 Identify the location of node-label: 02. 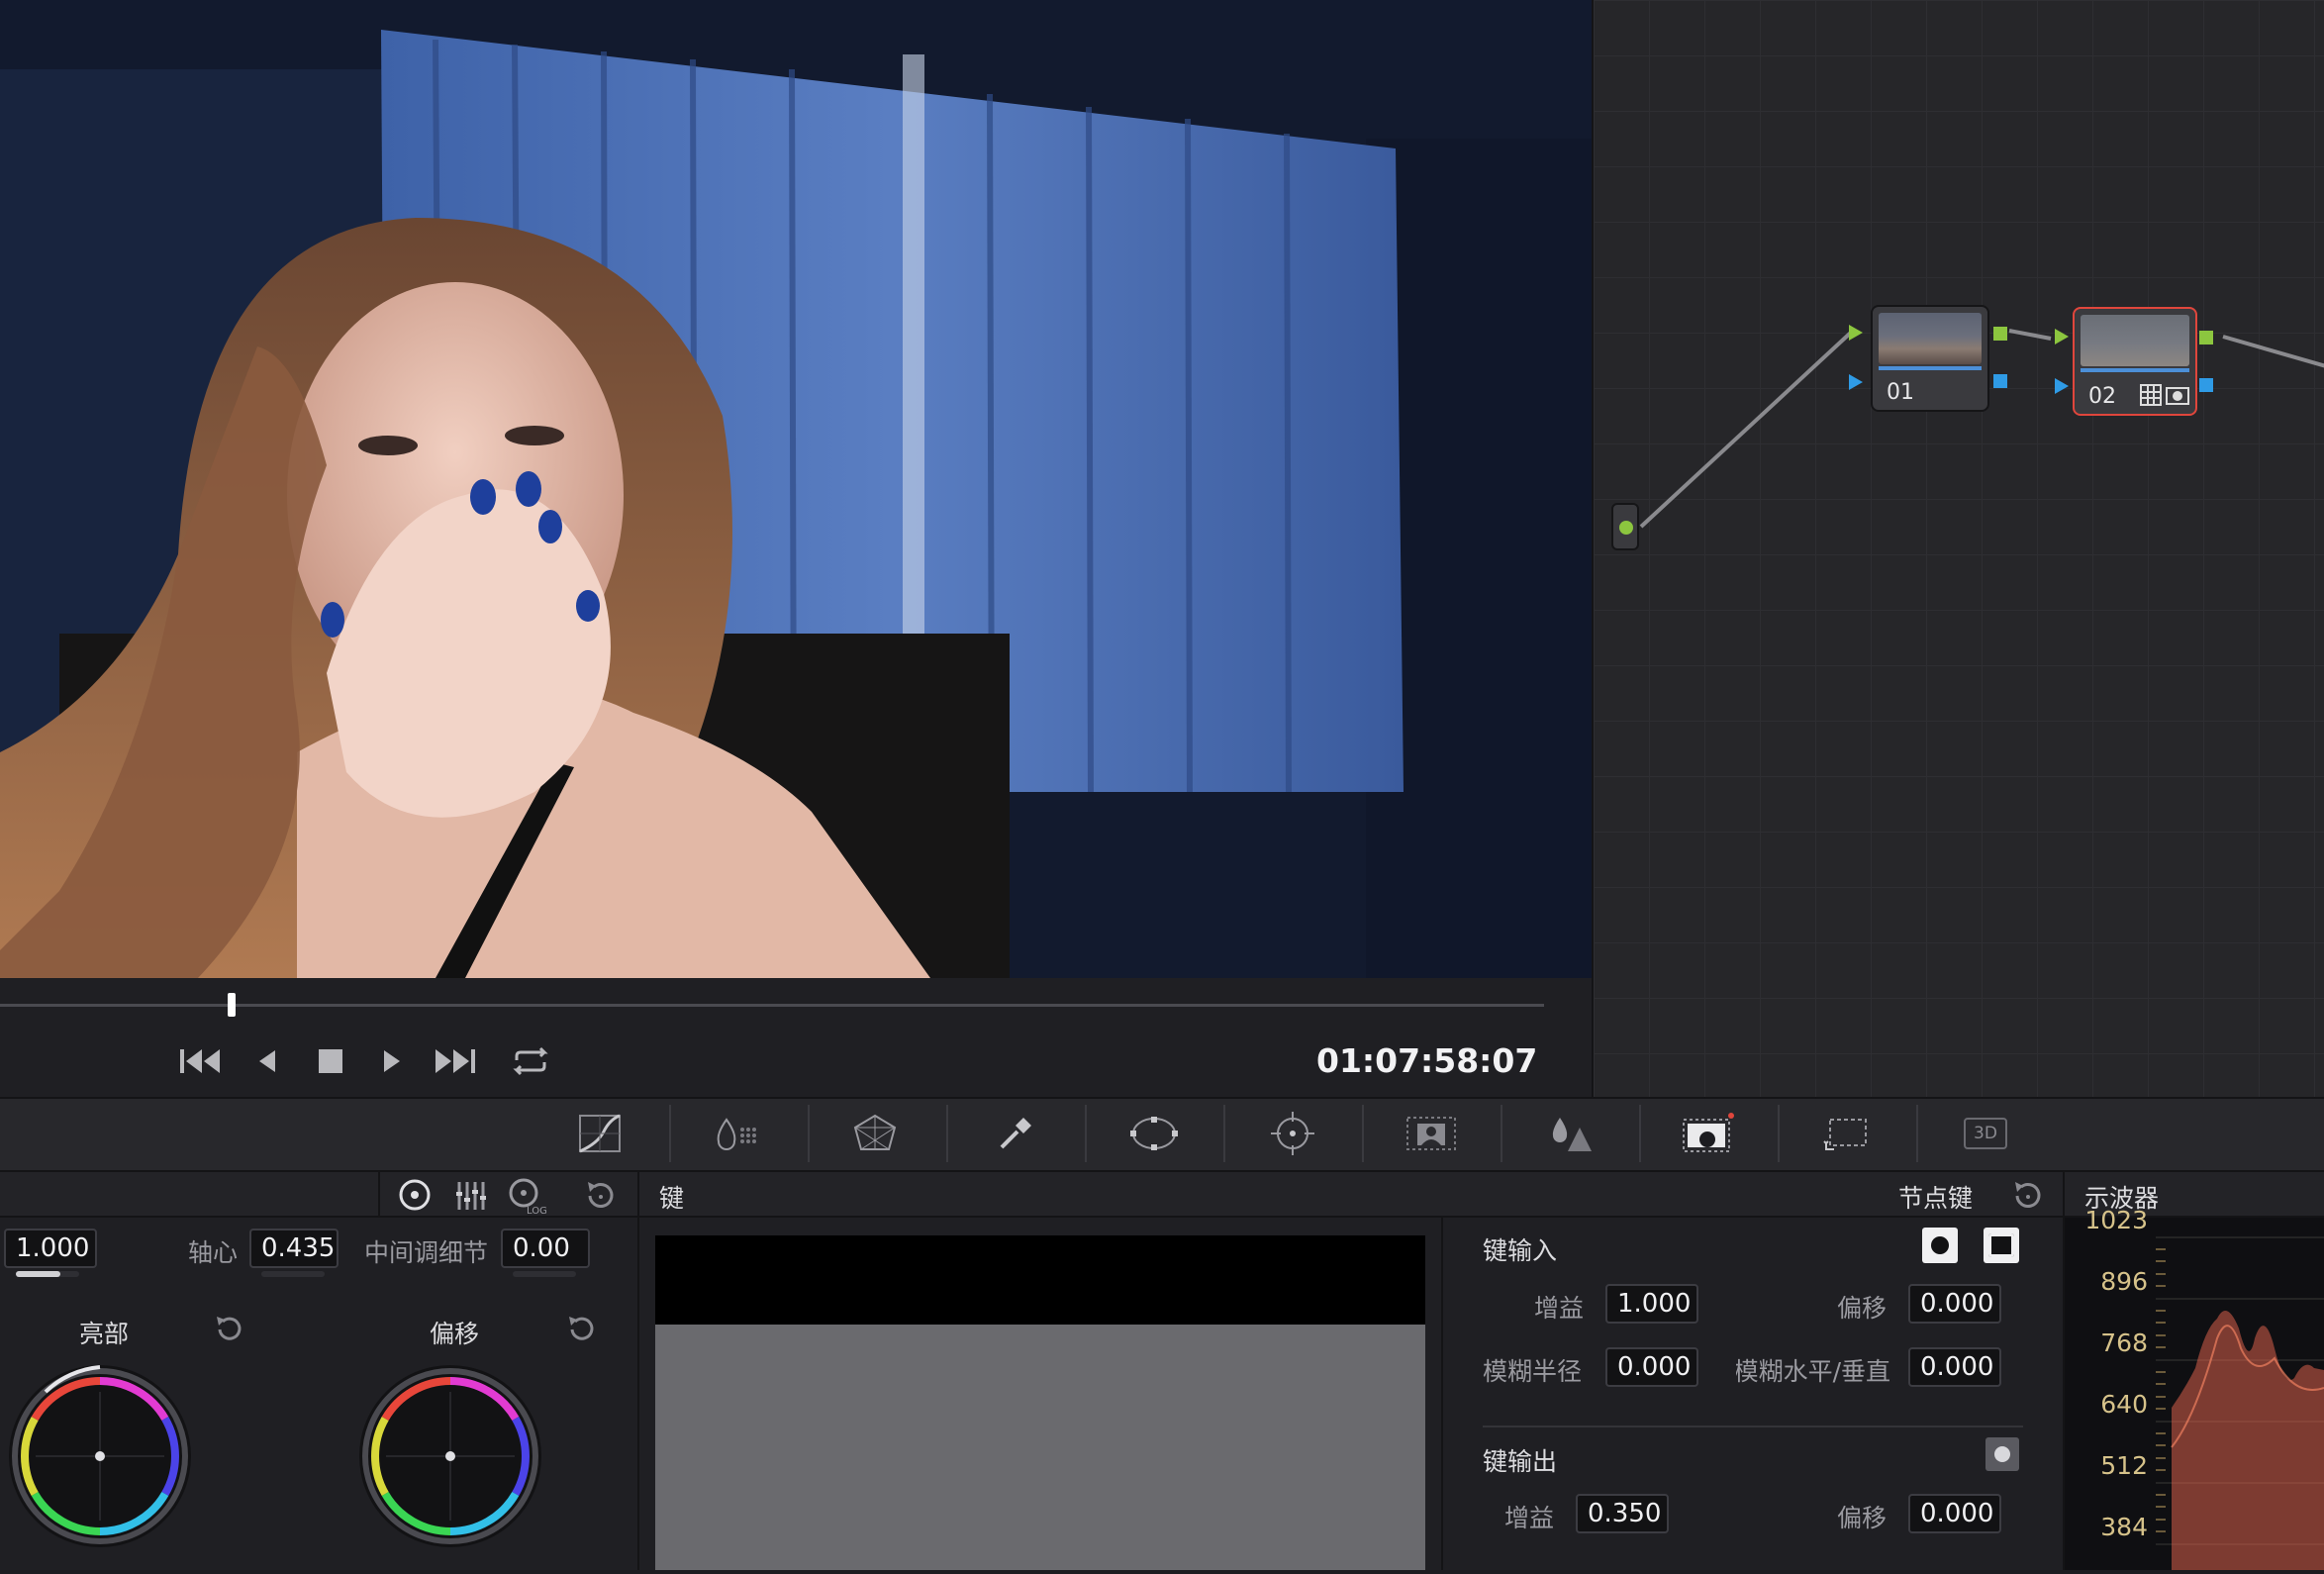
(2102, 396).